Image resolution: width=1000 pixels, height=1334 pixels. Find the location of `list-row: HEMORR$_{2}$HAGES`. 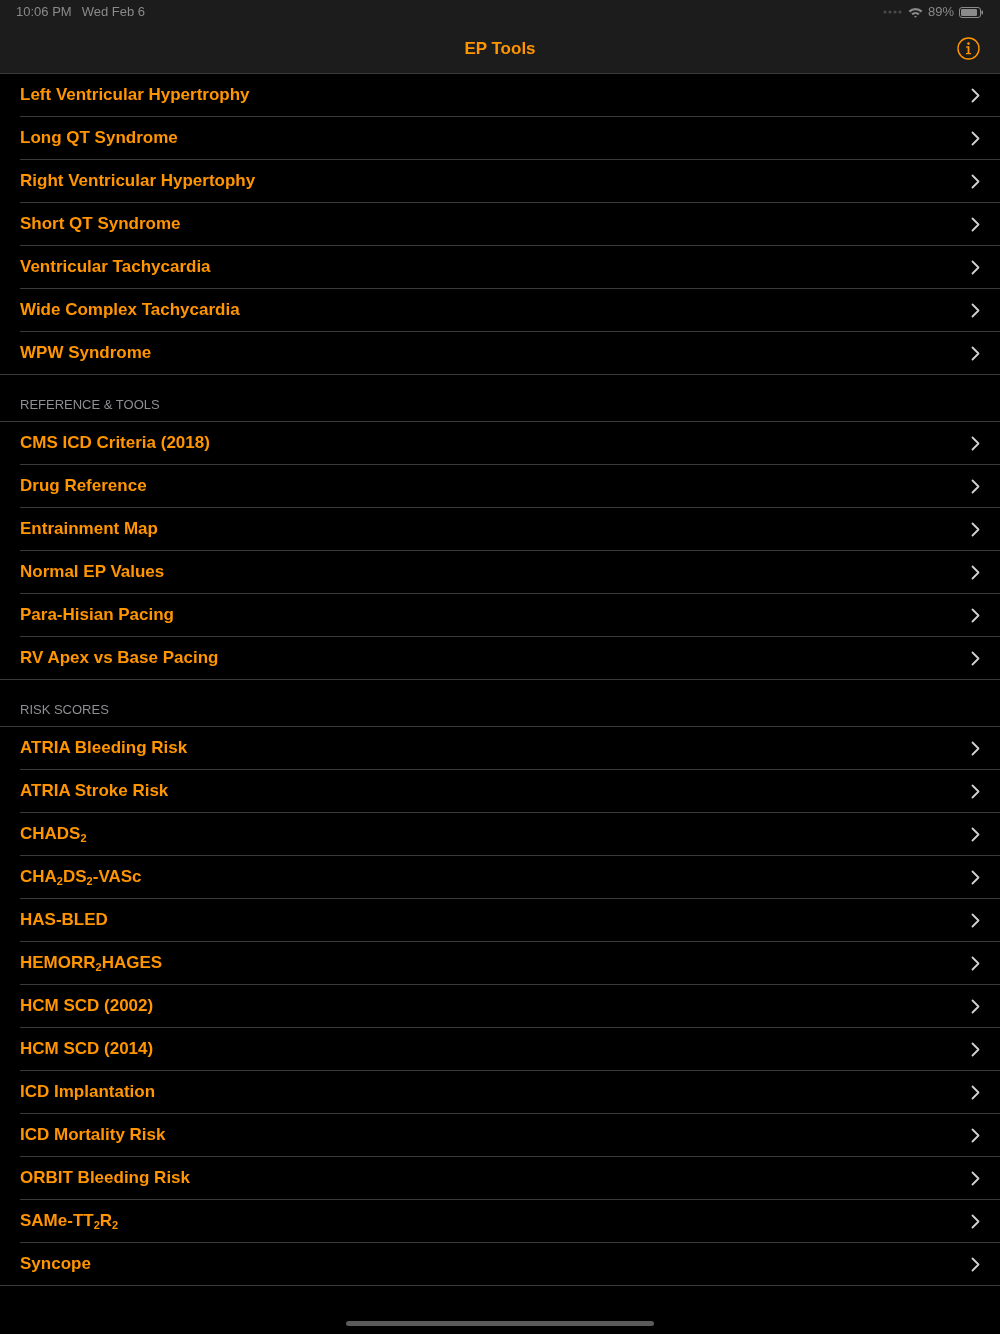

list-row: HEMORR$_{2}$HAGES is located at coordinates (510, 963).